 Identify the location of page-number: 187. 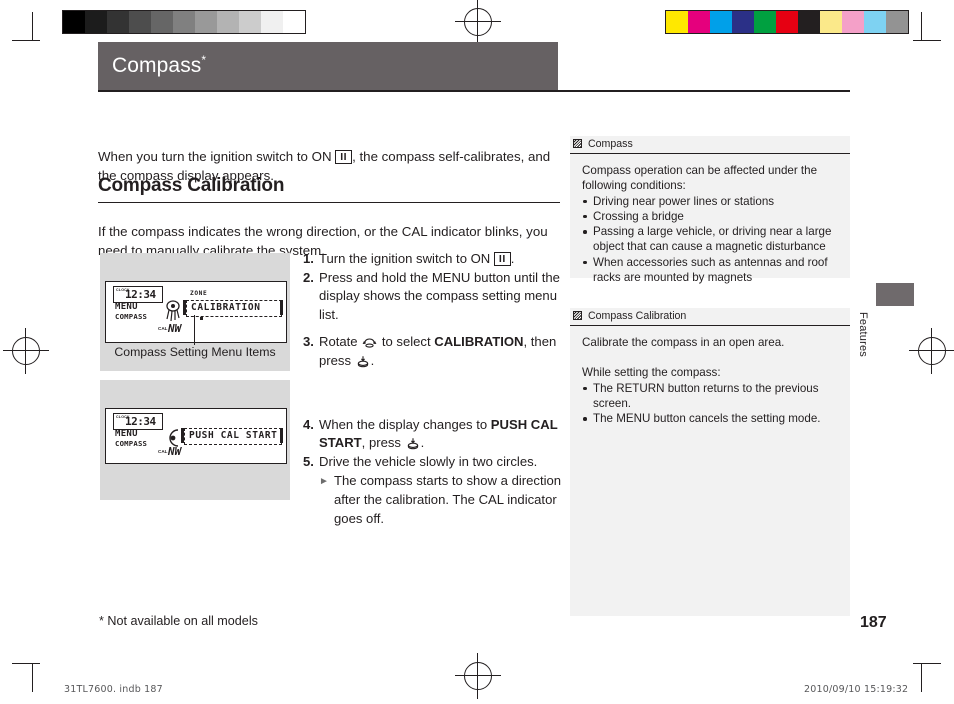
(873, 622).